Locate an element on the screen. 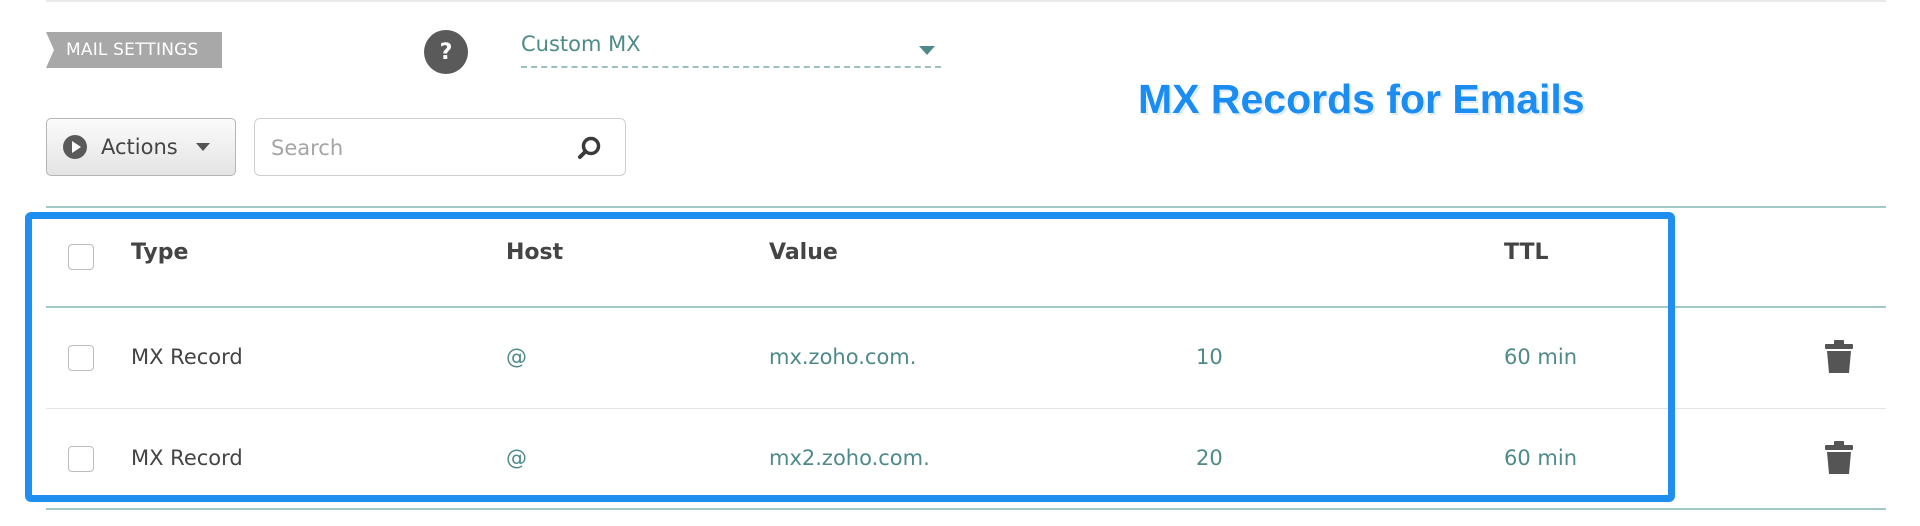 This screenshot has height=526, width=1920. table-top-divider is located at coordinates (966, 207).